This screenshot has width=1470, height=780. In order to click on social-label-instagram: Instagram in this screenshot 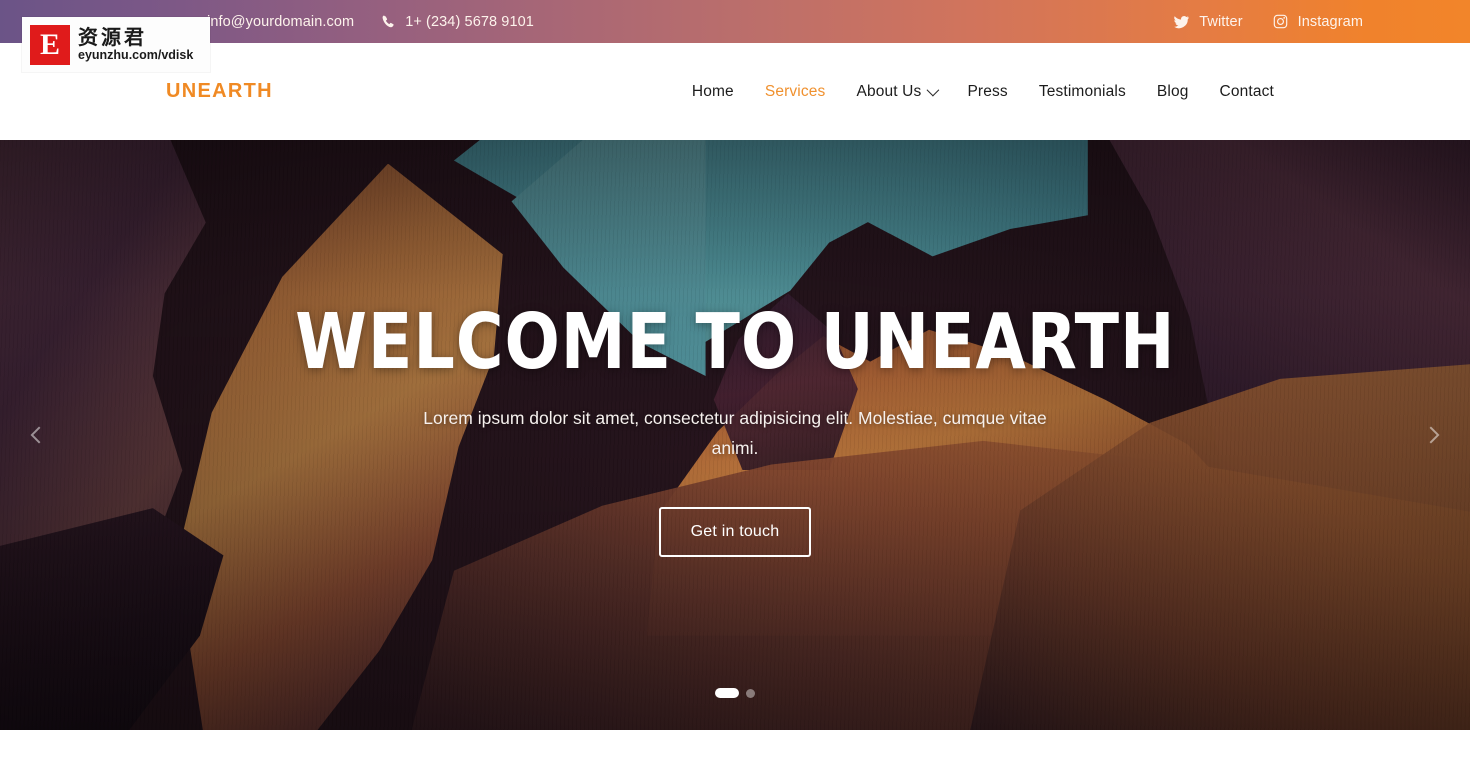, I will do `click(1330, 21)`.